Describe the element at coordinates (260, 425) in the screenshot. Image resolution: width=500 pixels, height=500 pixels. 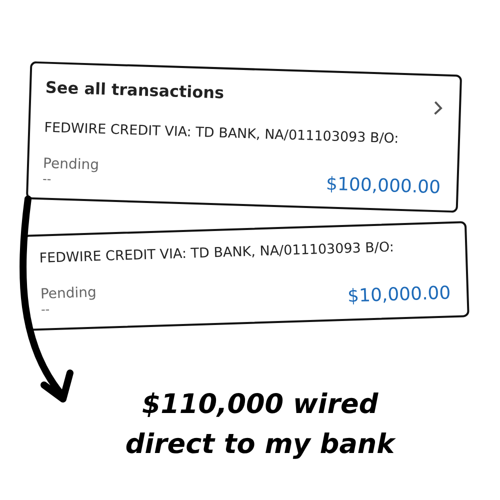
I see `caption-text: $110,000 wired direct to my bank` at that location.